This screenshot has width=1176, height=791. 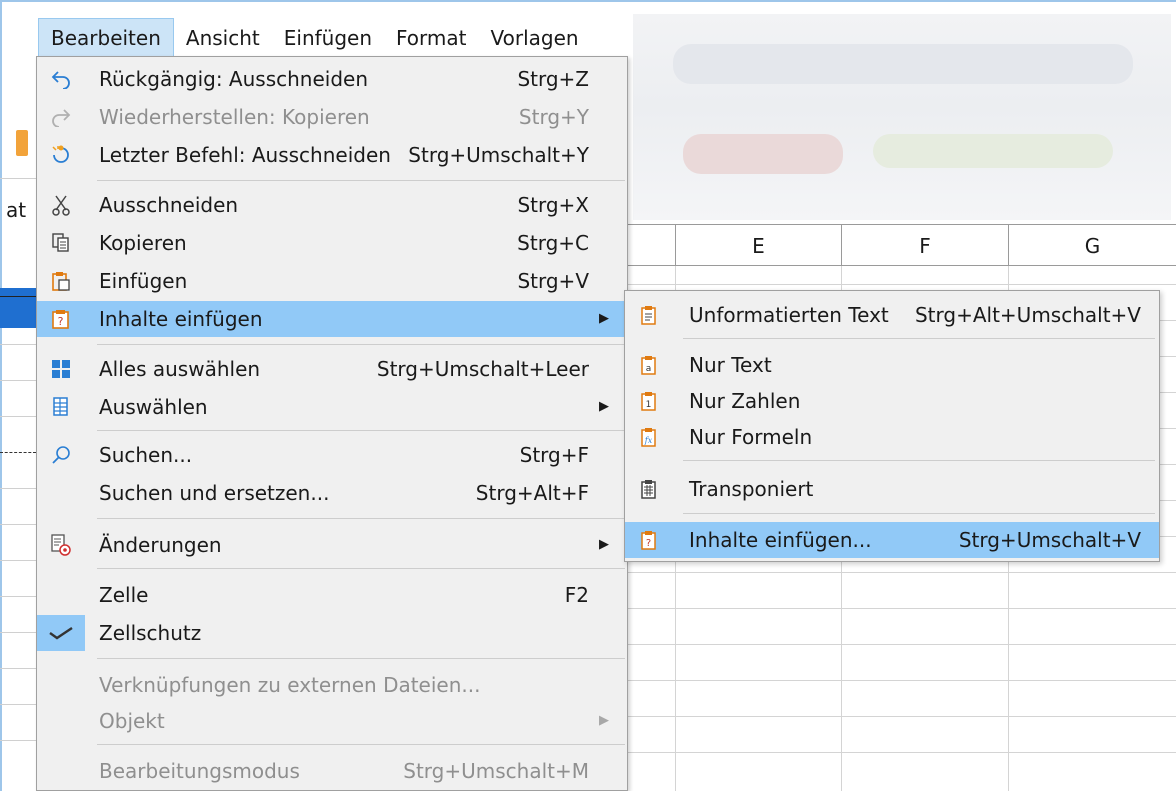 I want to click on menu-item-changes: Änderungen ▶, so click(x=332, y=545).